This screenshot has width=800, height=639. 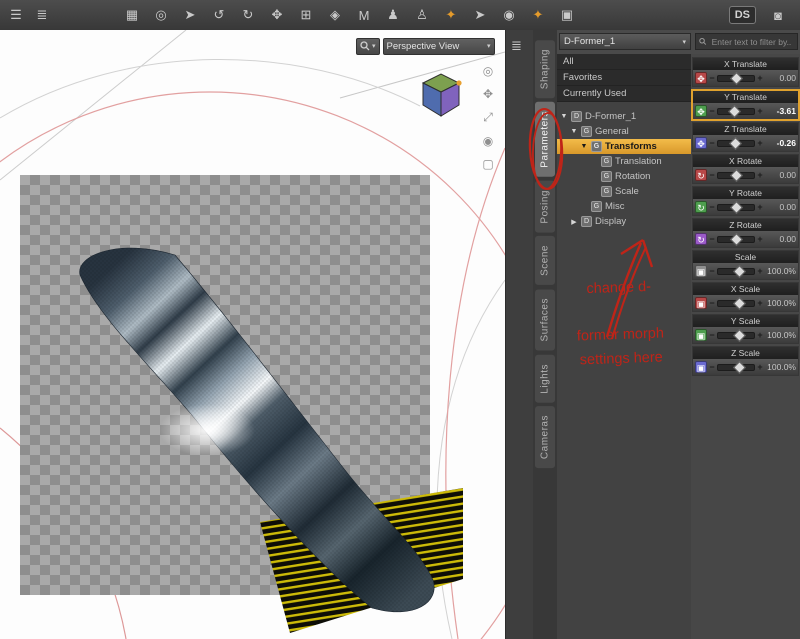 I want to click on target-frame-icon: ◉, so click(x=509, y=15).